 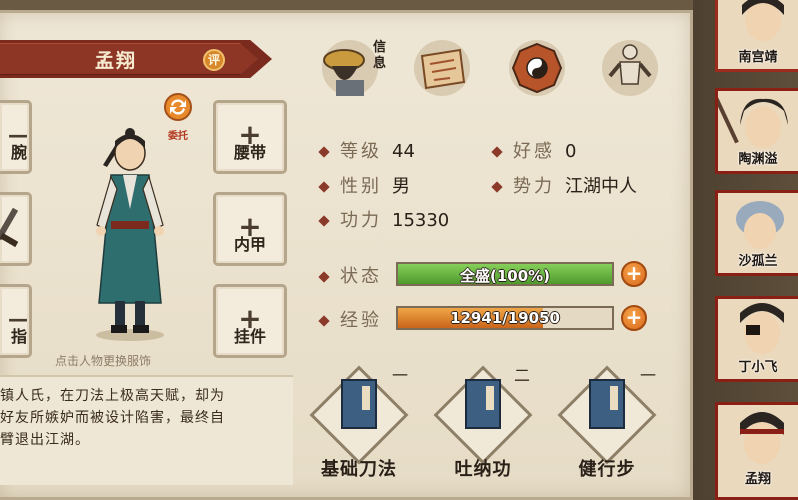 I want to click on exp-label: 经验, so click(x=350, y=319).